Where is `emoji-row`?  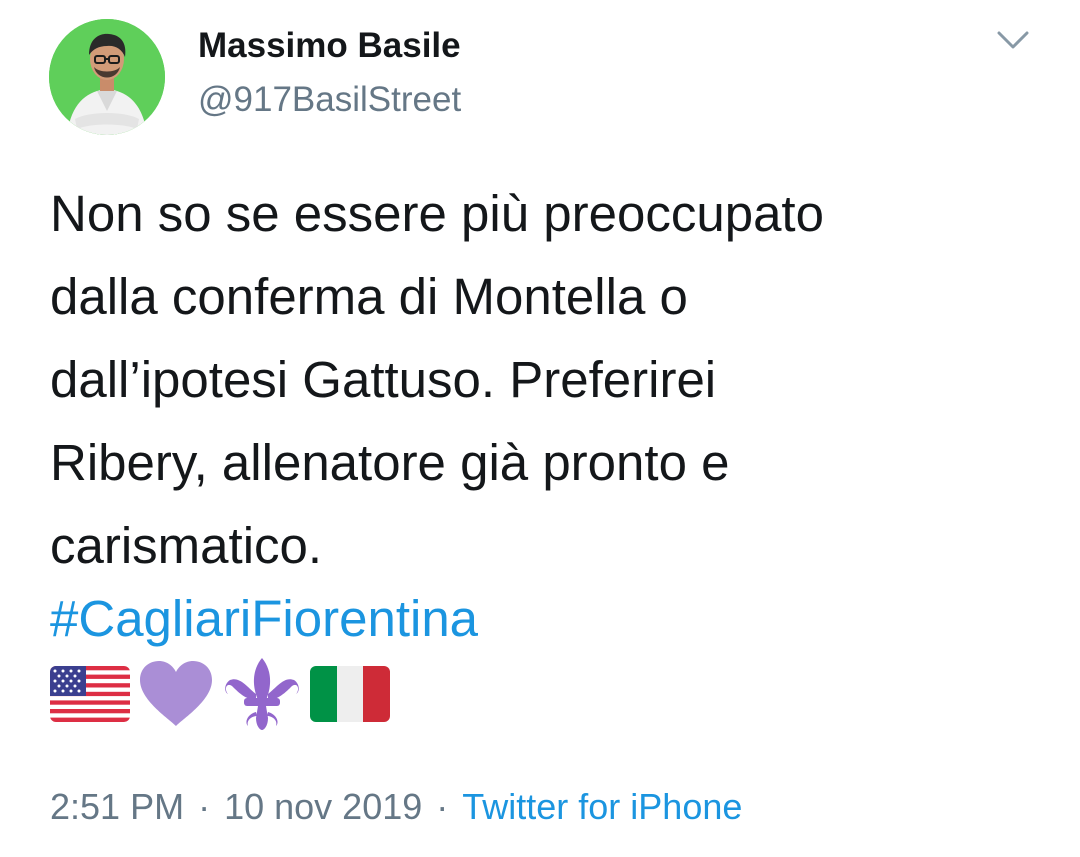 emoji-row is located at coordinates (224, 696).